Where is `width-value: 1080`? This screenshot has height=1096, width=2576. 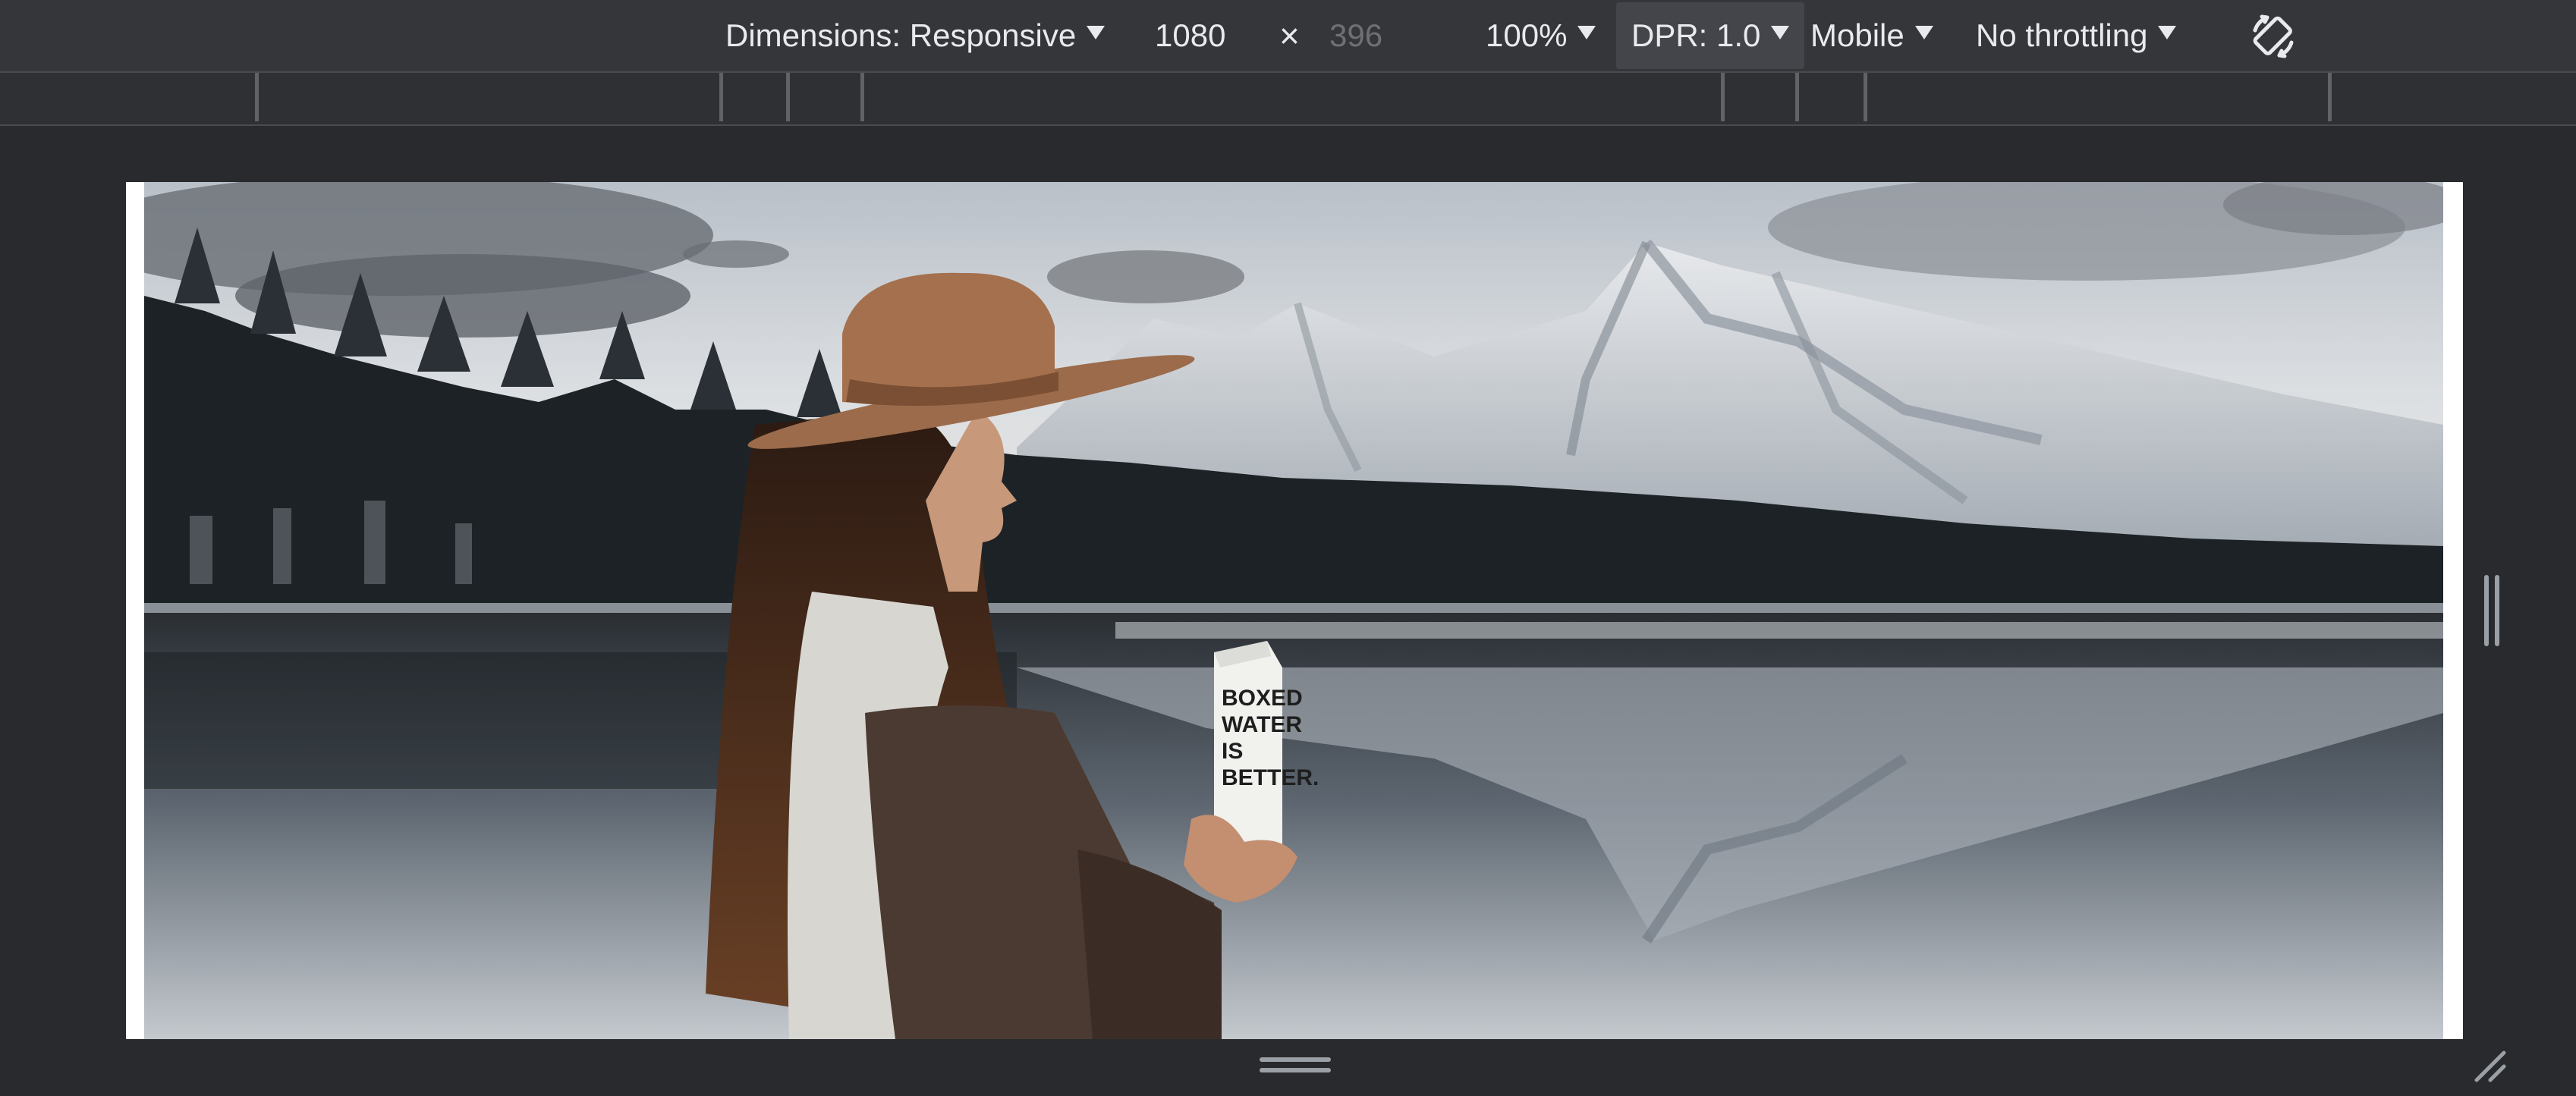 width-value: 1080 is located at coordinates (1190, 35).